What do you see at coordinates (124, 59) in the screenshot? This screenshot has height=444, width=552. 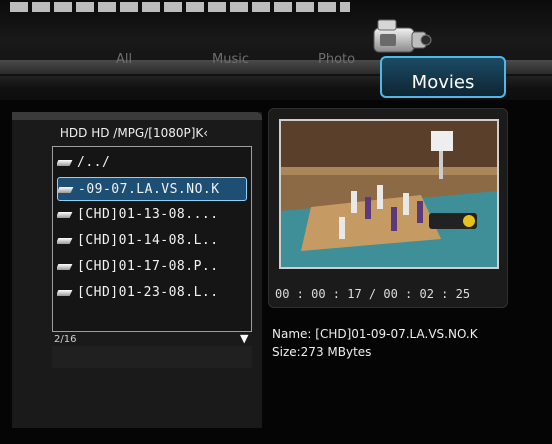 I see `tab-all: All` at bounding box center [124, 59].